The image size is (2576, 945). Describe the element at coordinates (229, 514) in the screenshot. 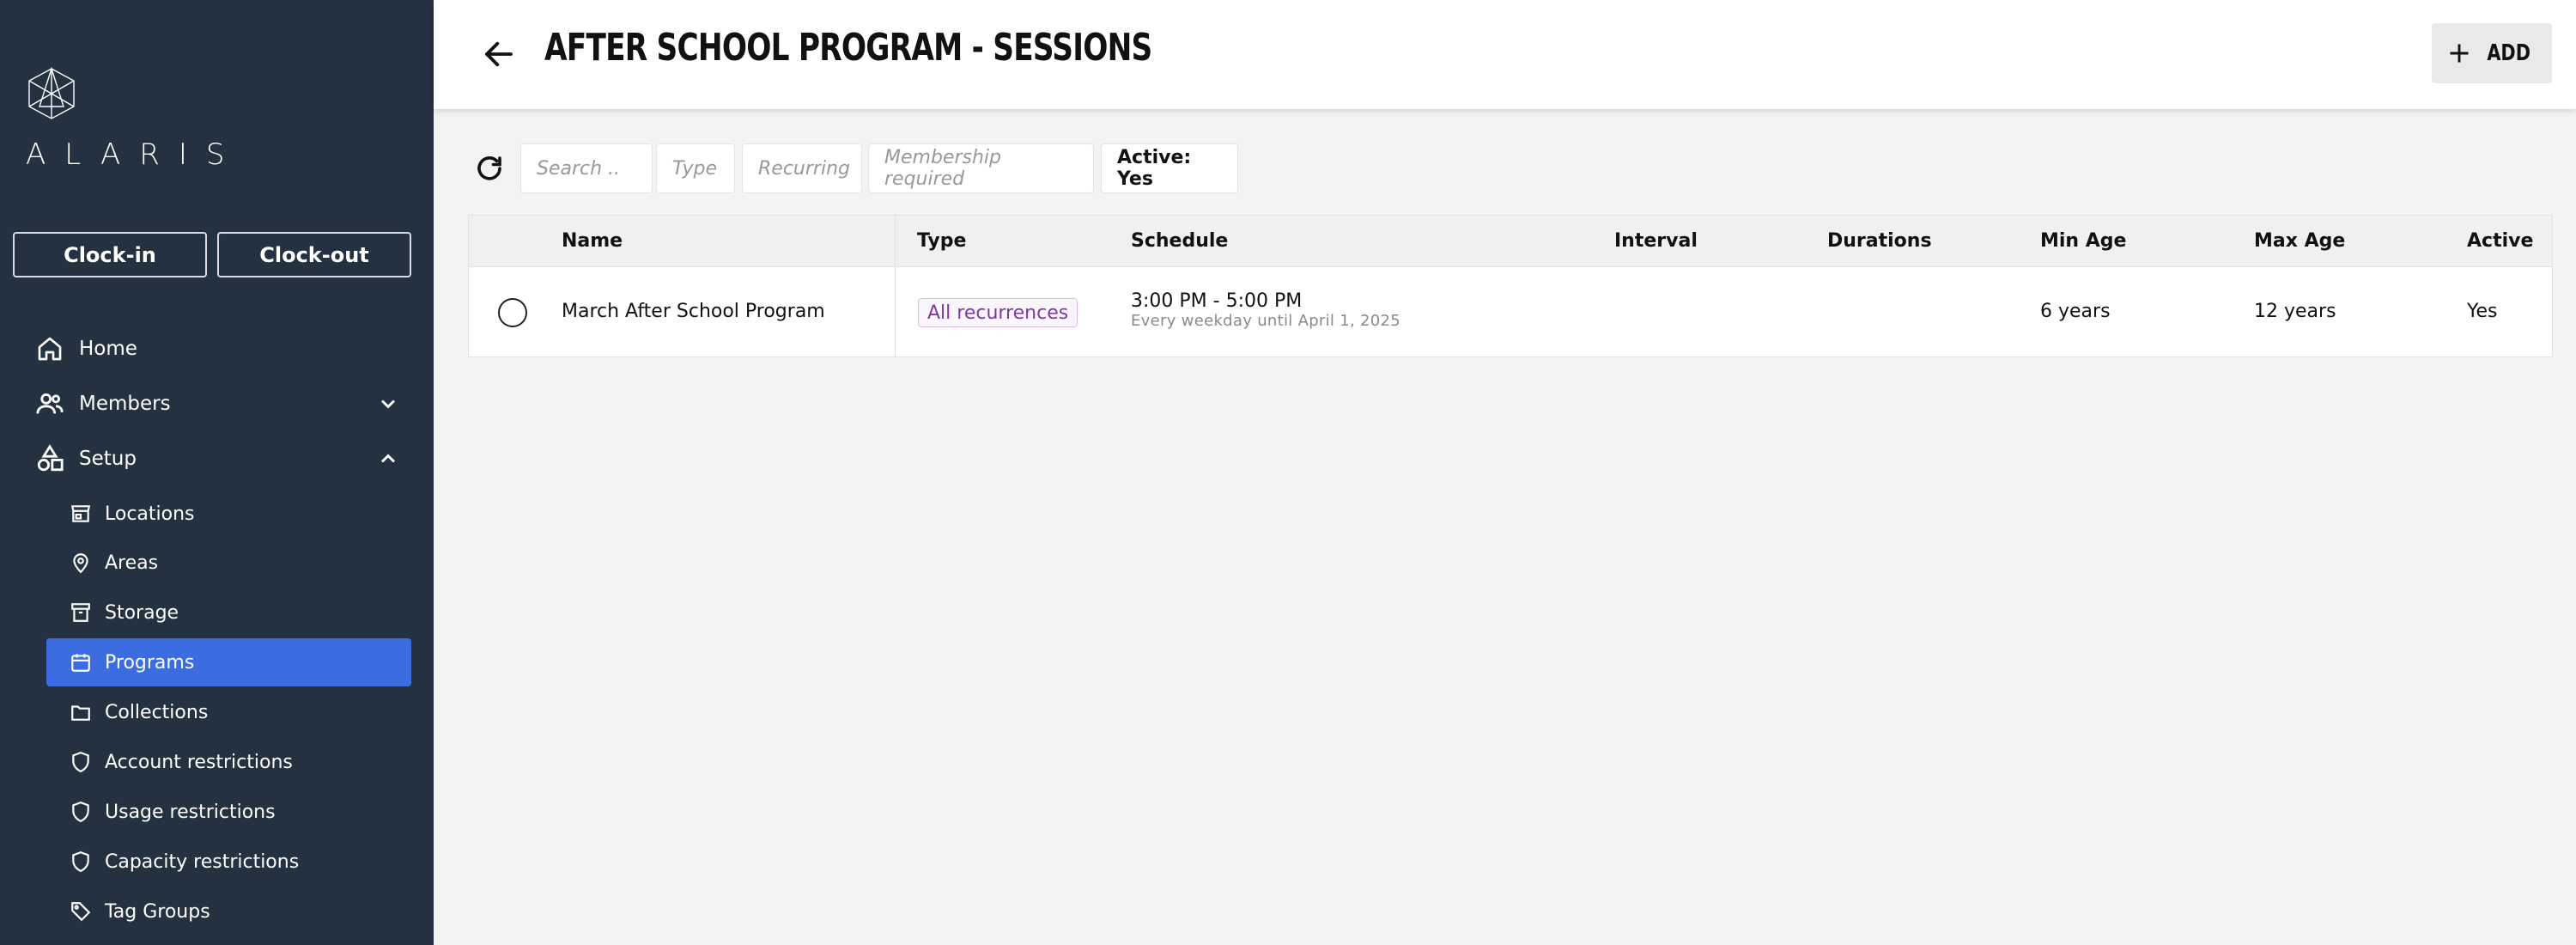

I see `sidebar-item-locations: Locations` at that location.